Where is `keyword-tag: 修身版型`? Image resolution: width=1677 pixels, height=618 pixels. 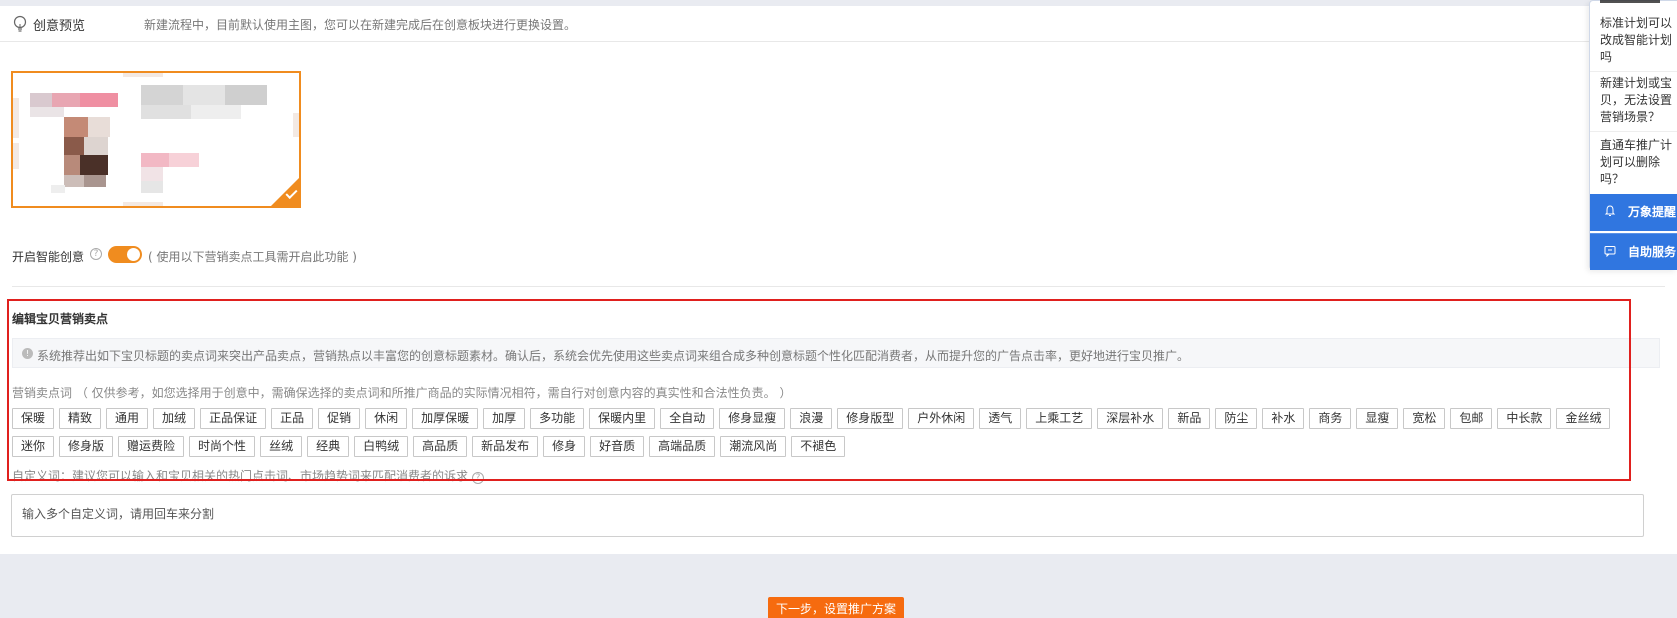
keyword-tag: 修身版型 is located at coordinates (870, 418).